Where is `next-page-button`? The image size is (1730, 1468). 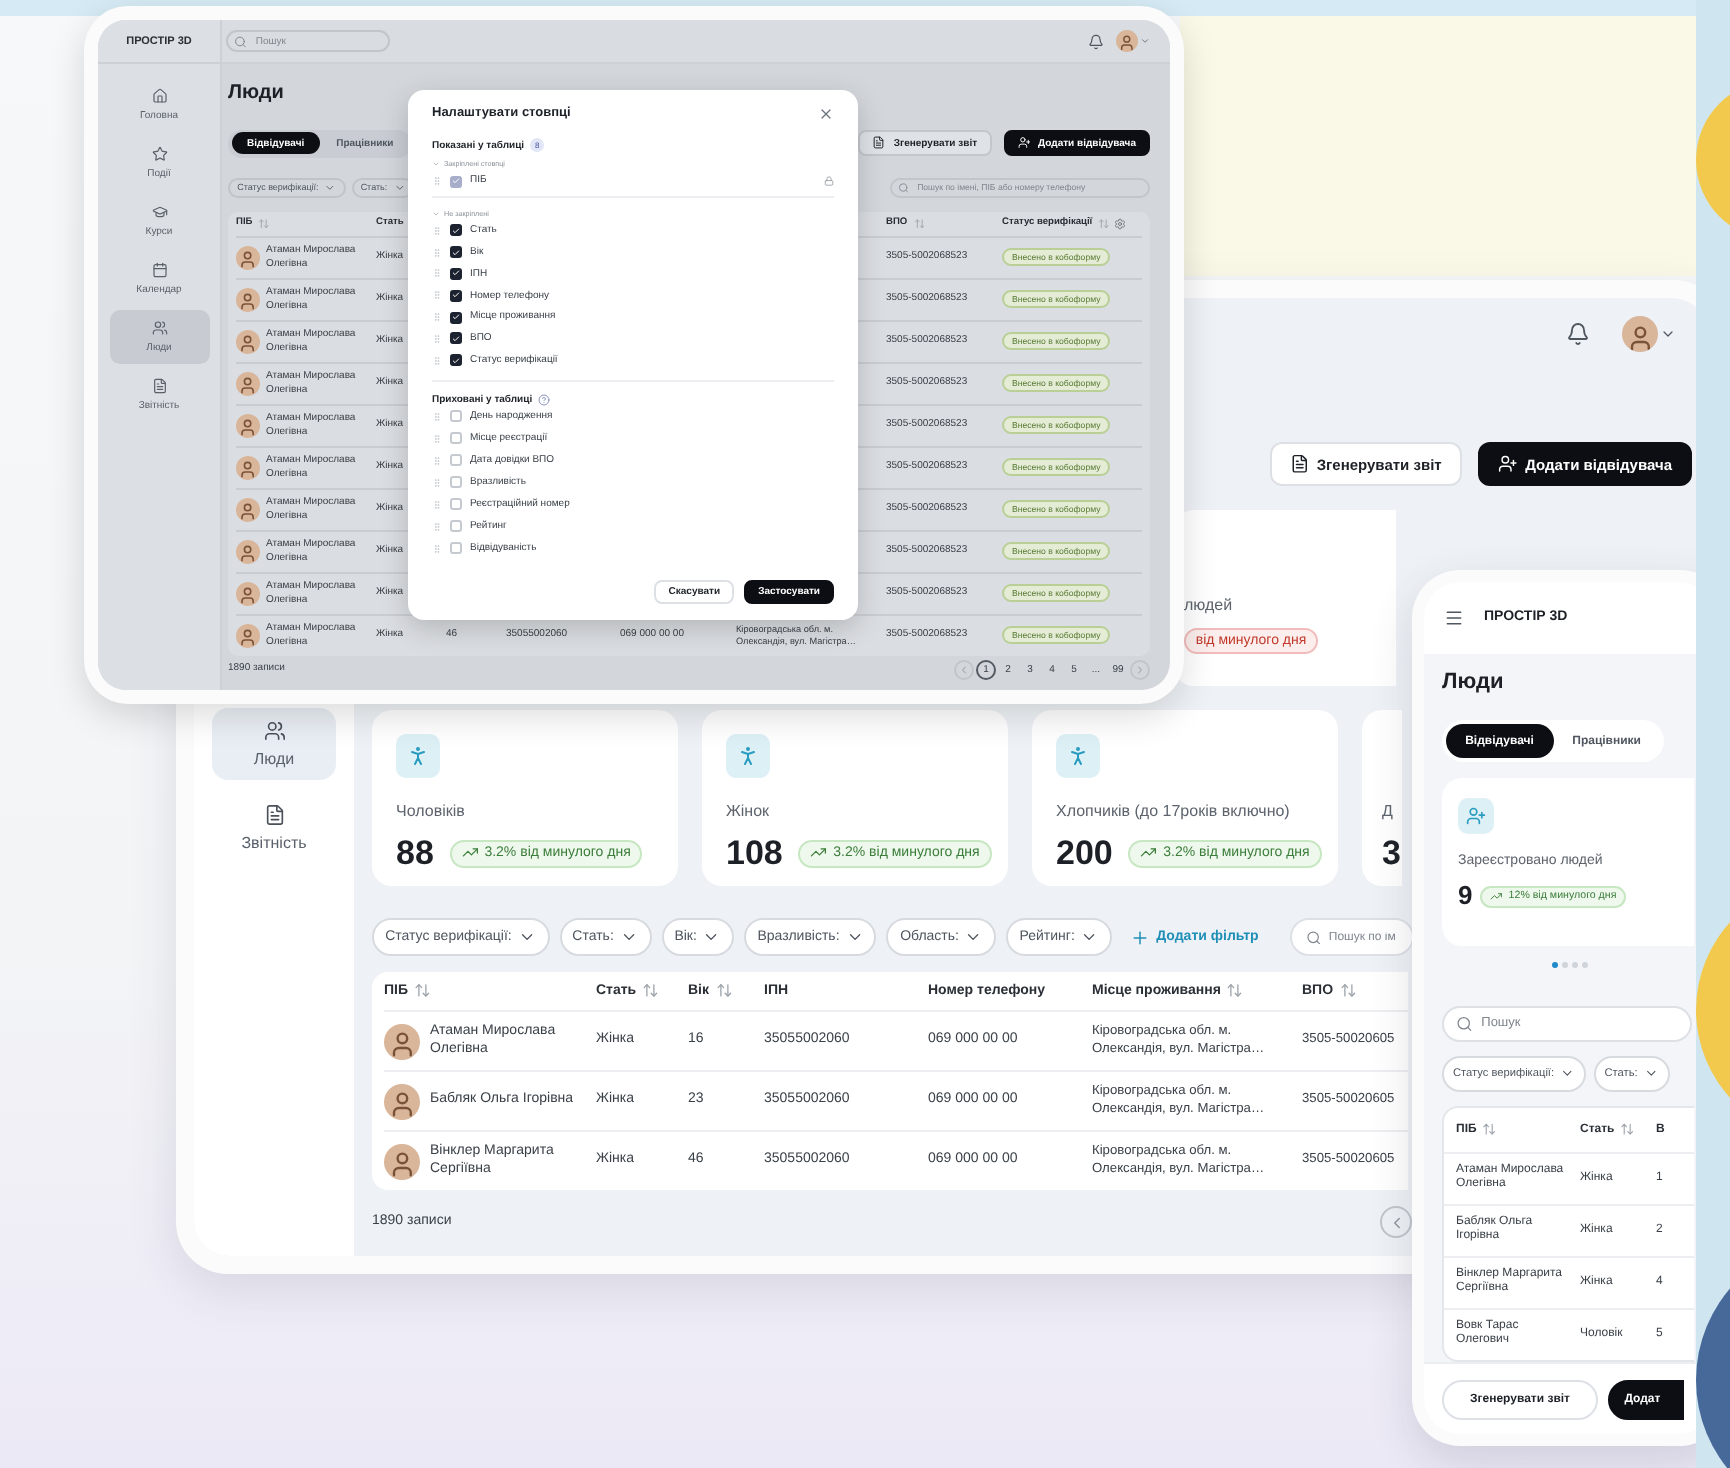
next-page-button is located at coordinates (1140, 669).